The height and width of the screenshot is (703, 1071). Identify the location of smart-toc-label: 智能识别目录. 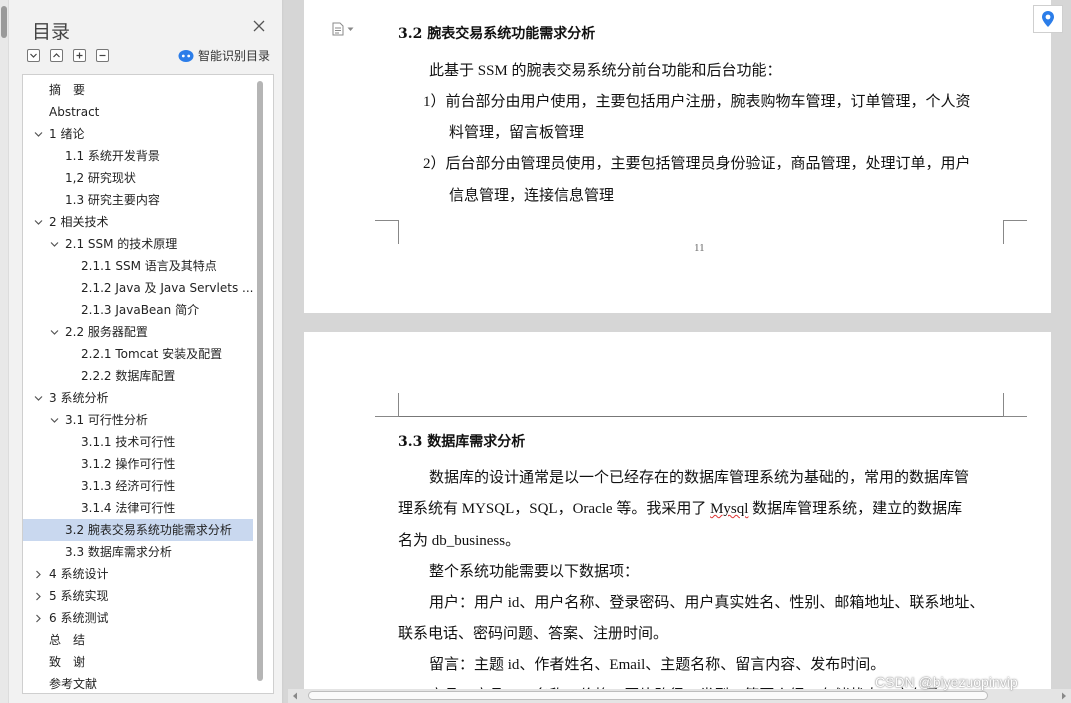
(234, 56).